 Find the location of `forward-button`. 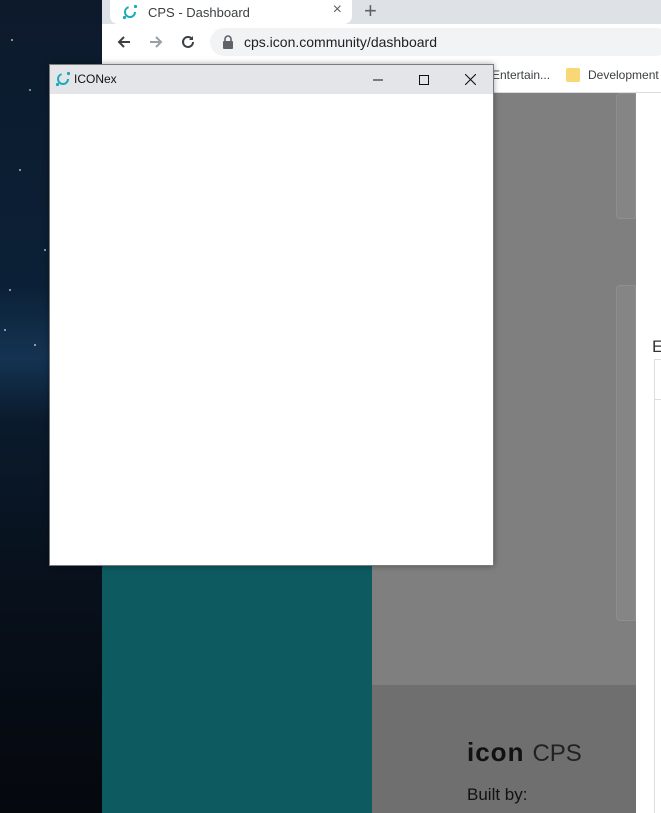

forward-button is located at coordinates (156, 42).